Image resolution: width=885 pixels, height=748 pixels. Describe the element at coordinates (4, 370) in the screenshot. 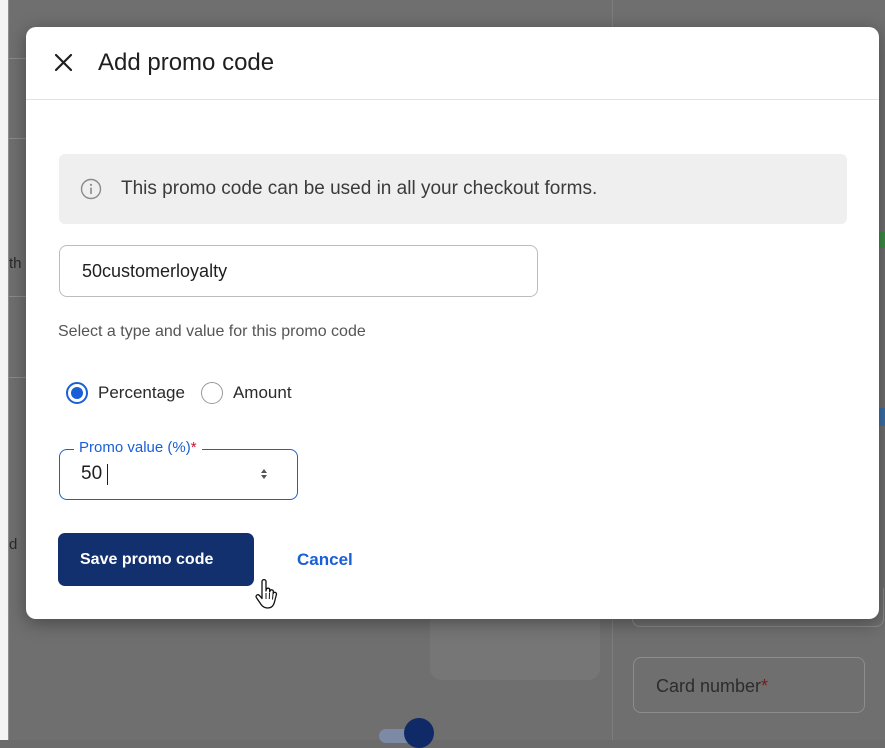

I see `background-left-edge` at that location.